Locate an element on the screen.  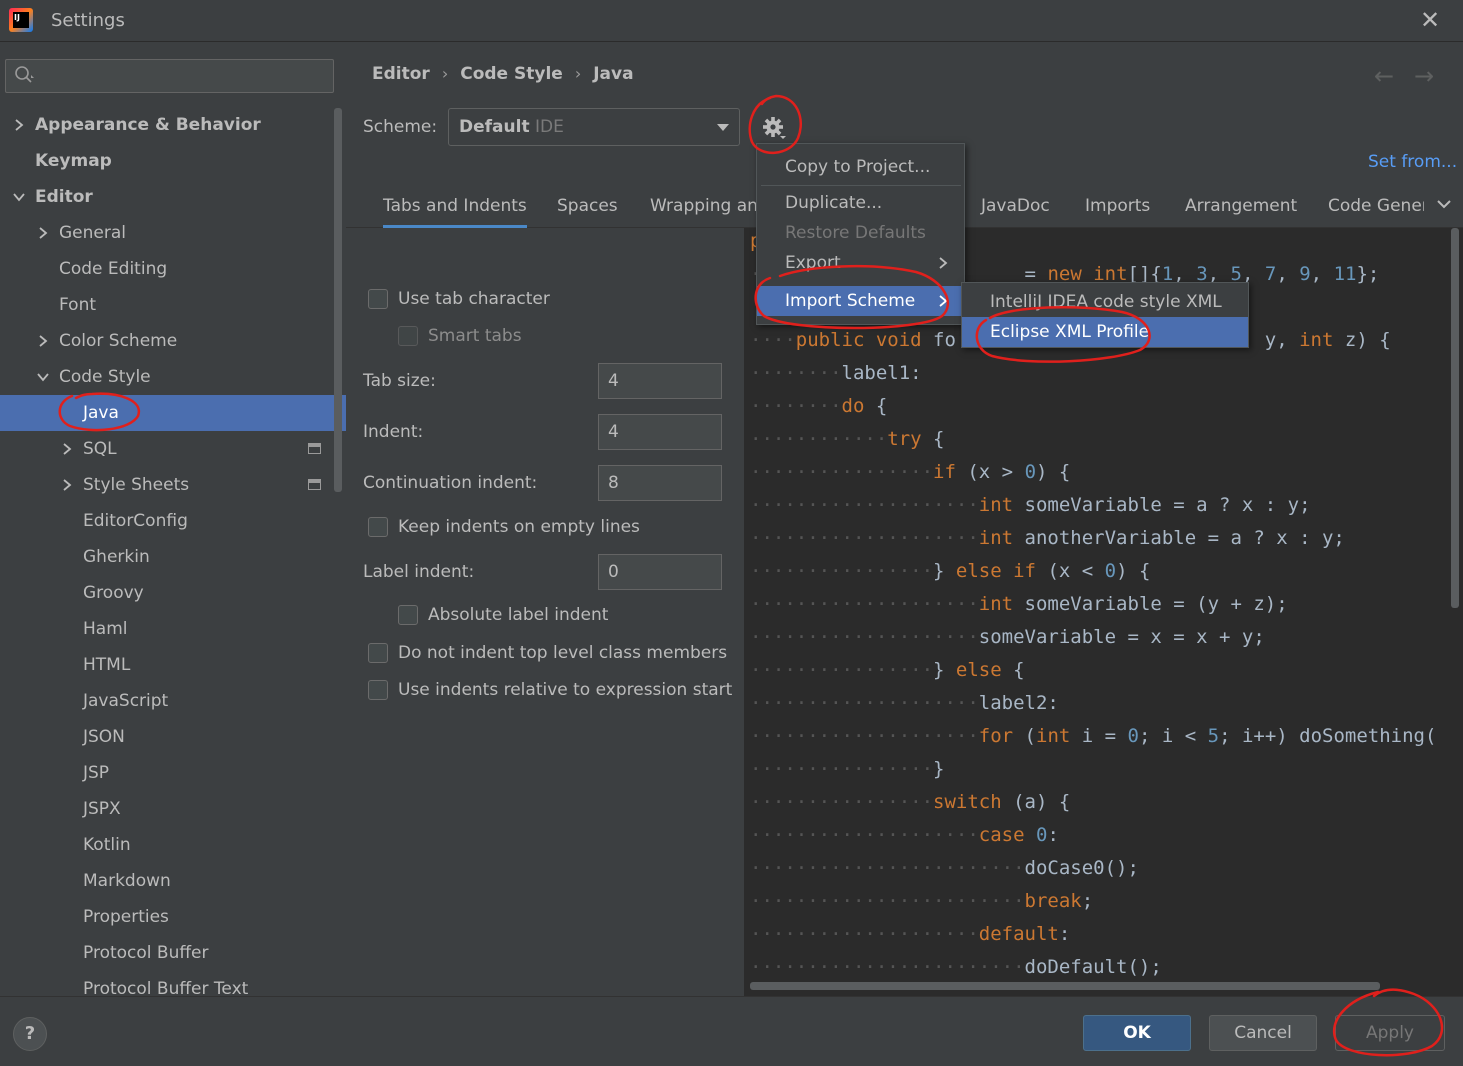
no-indent-top-level-checkbox is located at coordinates (378, 653).